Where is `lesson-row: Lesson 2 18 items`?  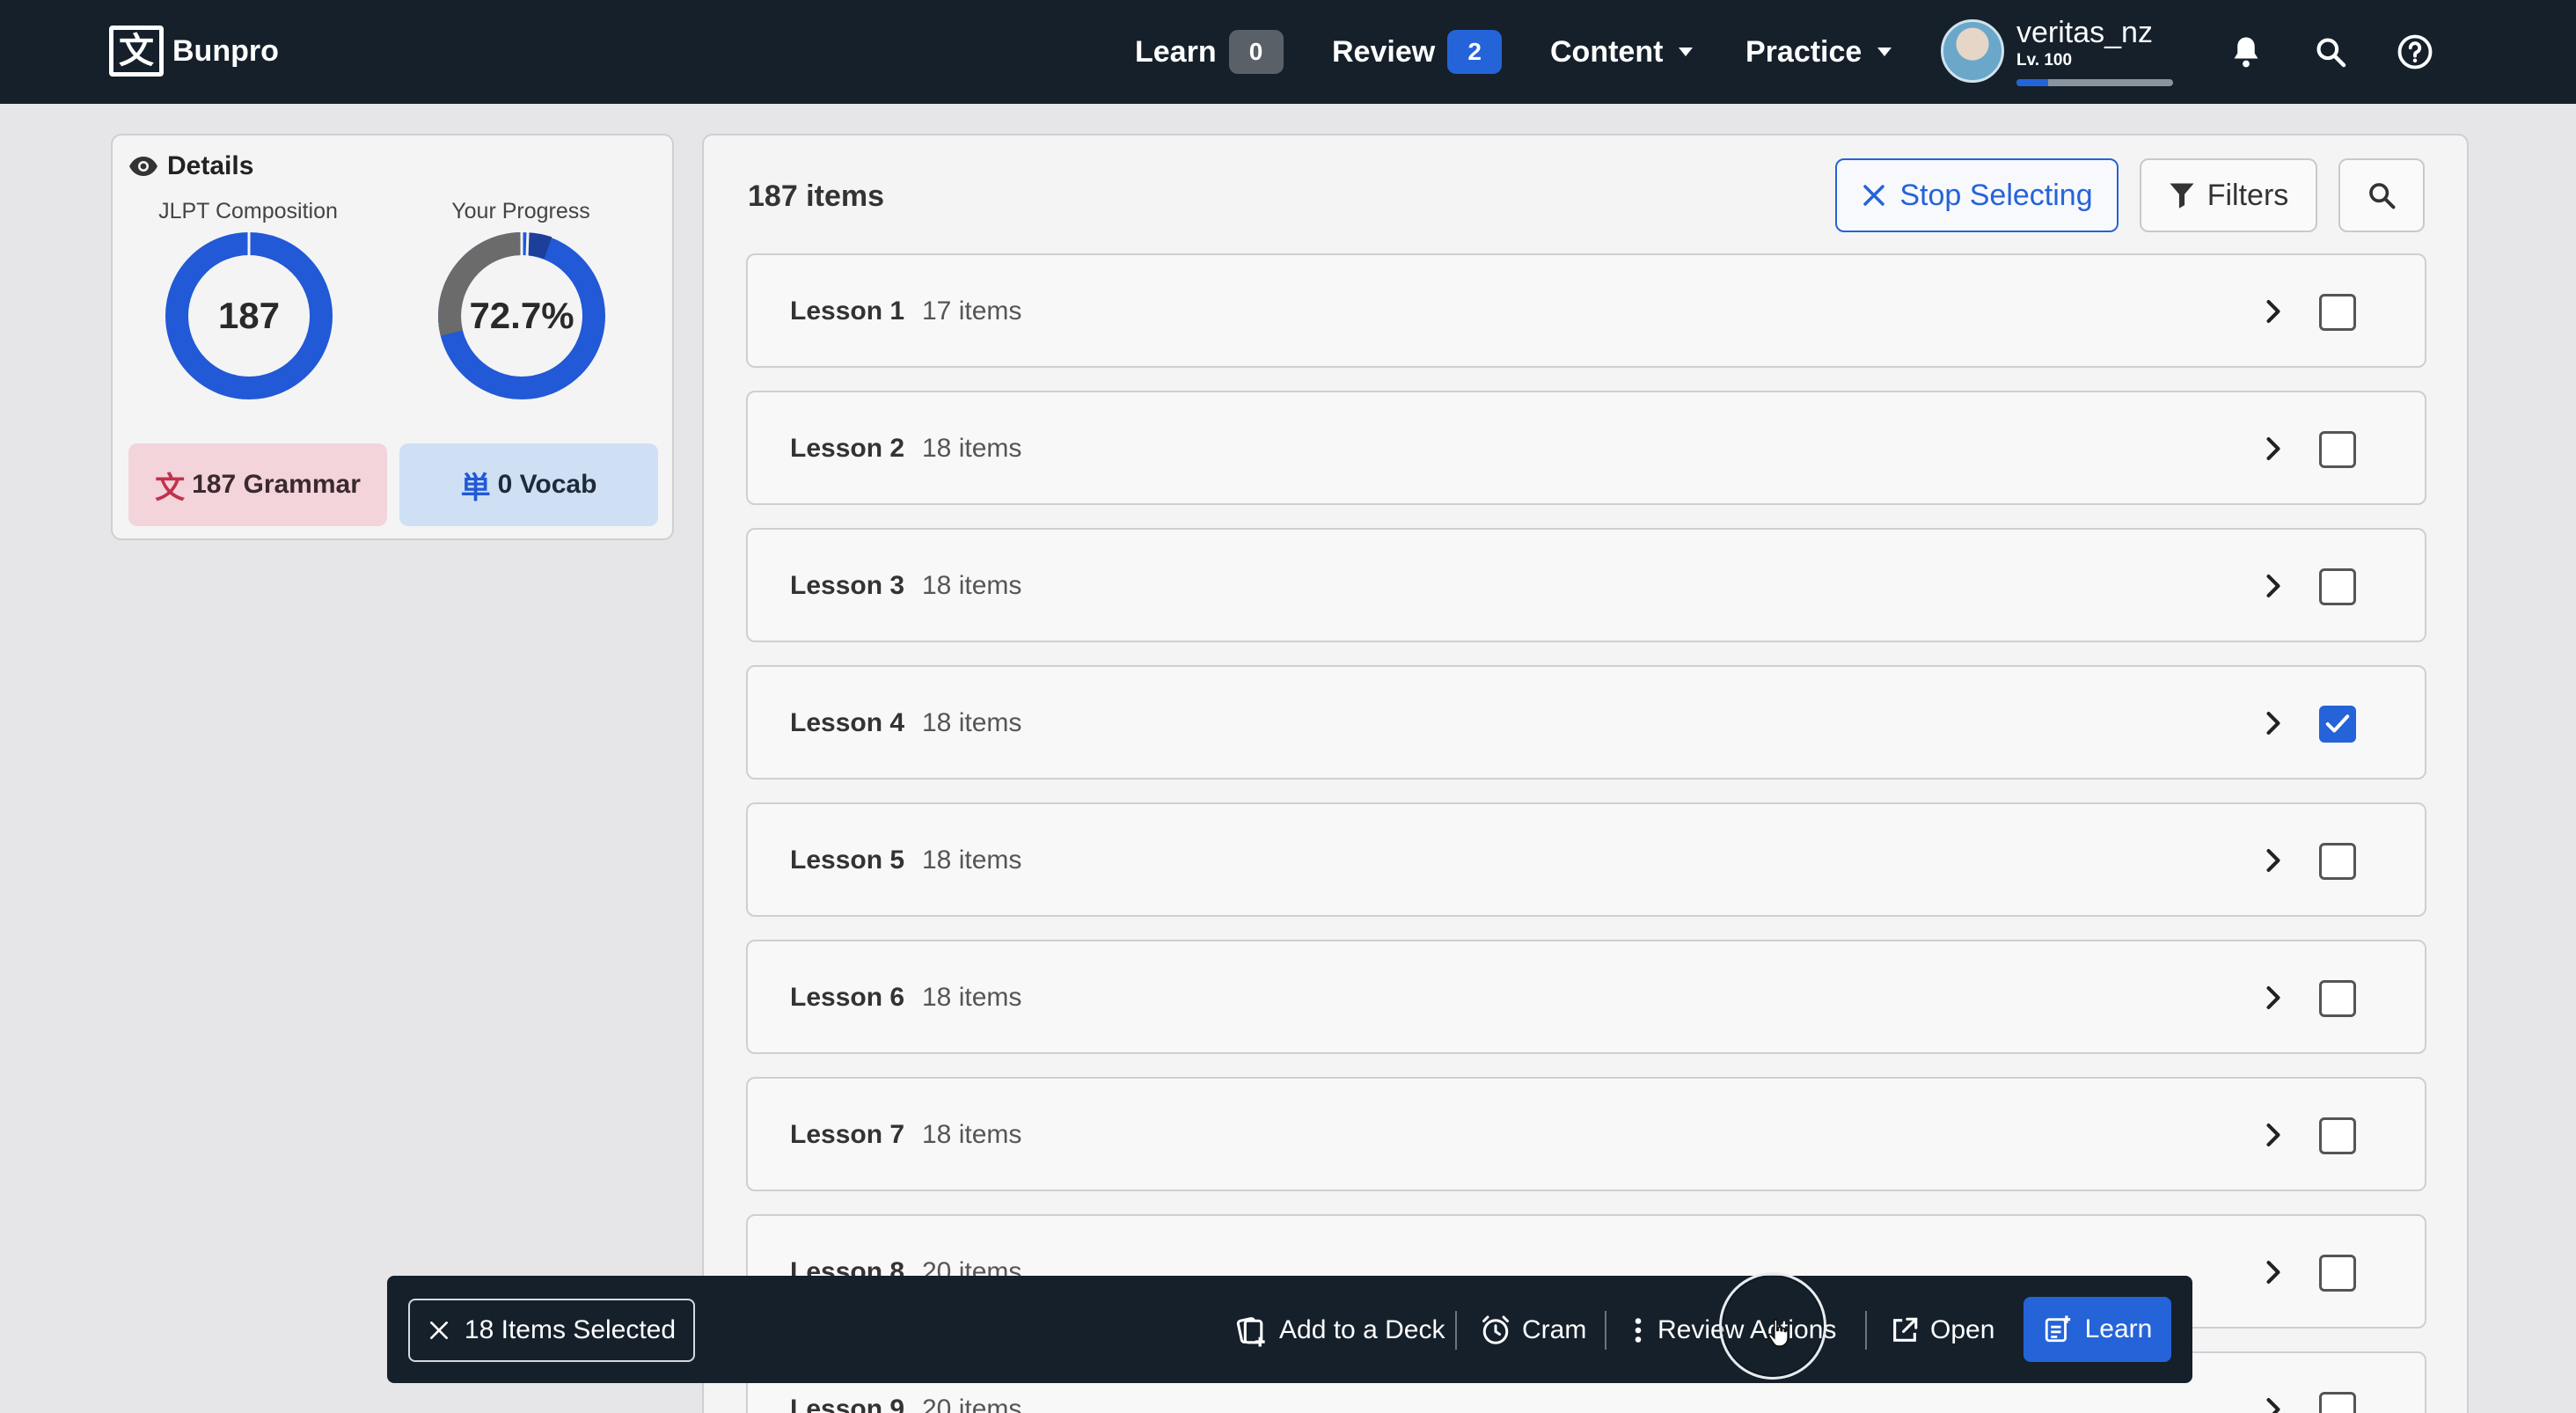
lesson-row: Lesson 2 18 items is located at coordinates (1586, 448).